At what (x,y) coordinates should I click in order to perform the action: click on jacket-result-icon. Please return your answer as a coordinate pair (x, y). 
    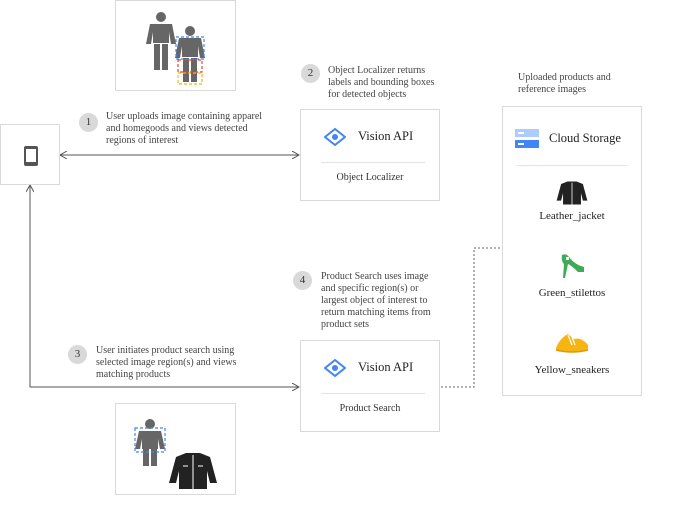
    Looking at the image, I should click on (193, 471).